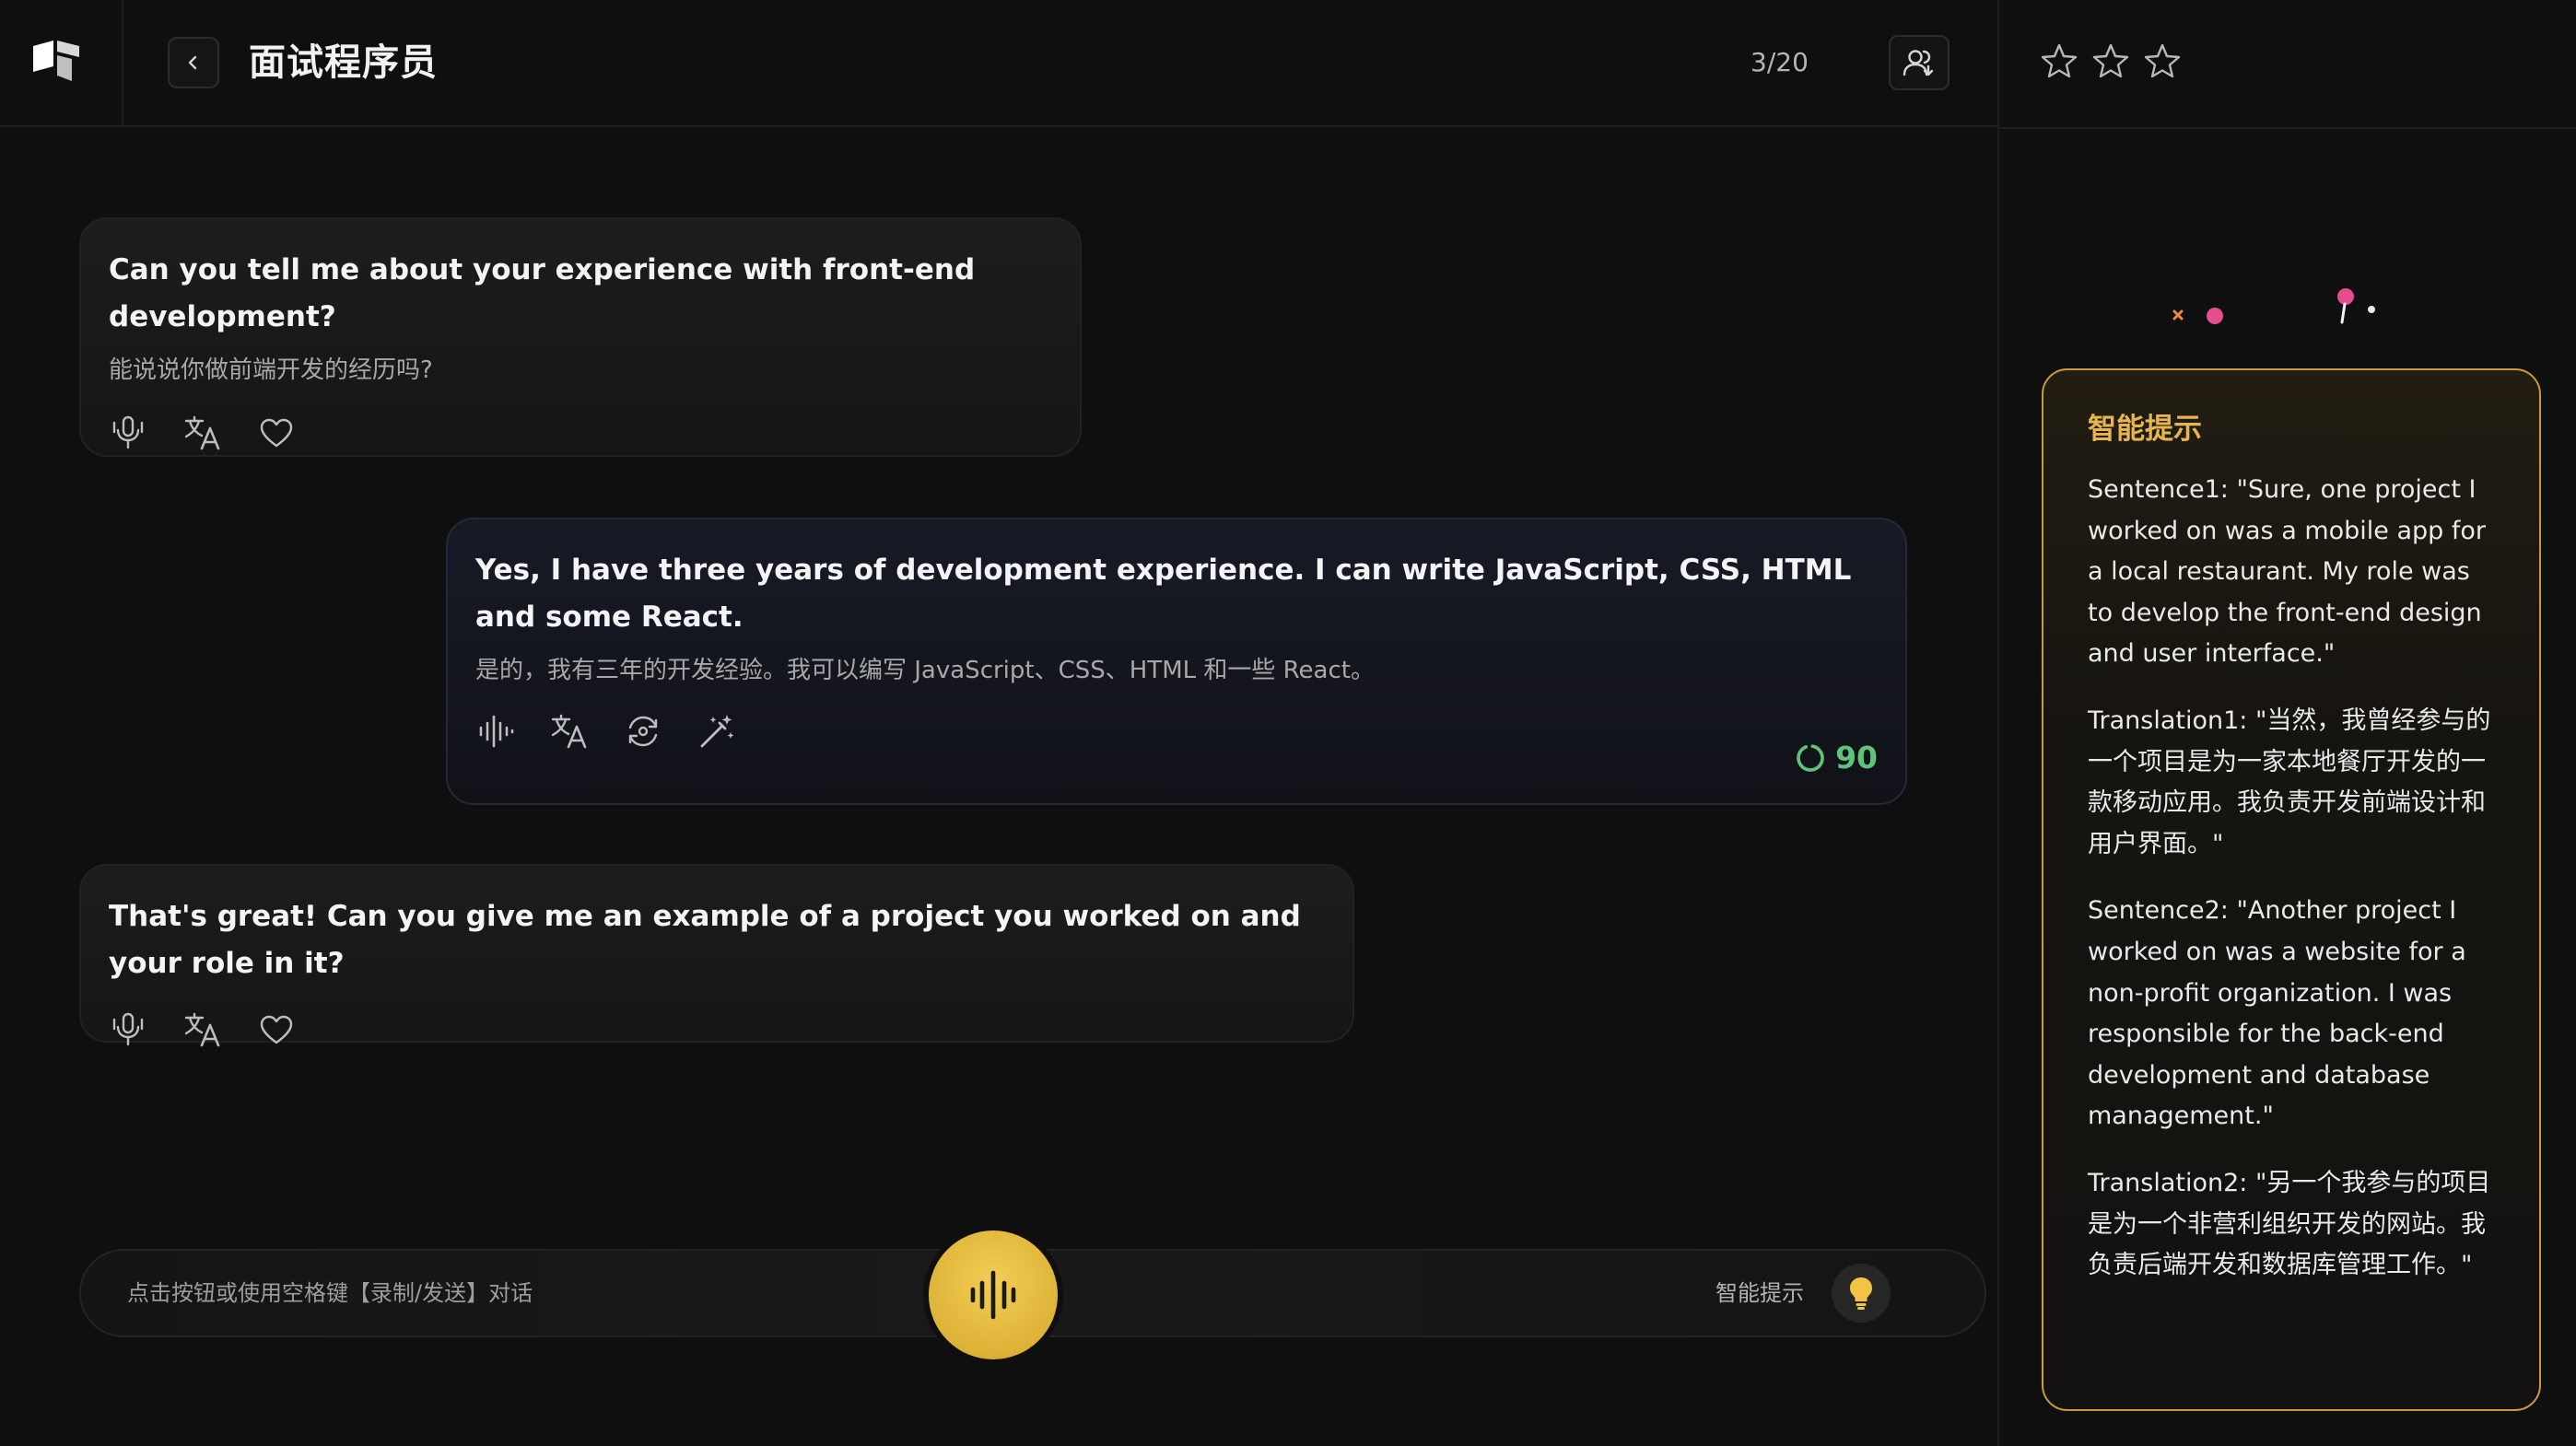 The height and width of the screenshot is (1446, 2576). I want to click on score-value: 90, so click(1856, 757).